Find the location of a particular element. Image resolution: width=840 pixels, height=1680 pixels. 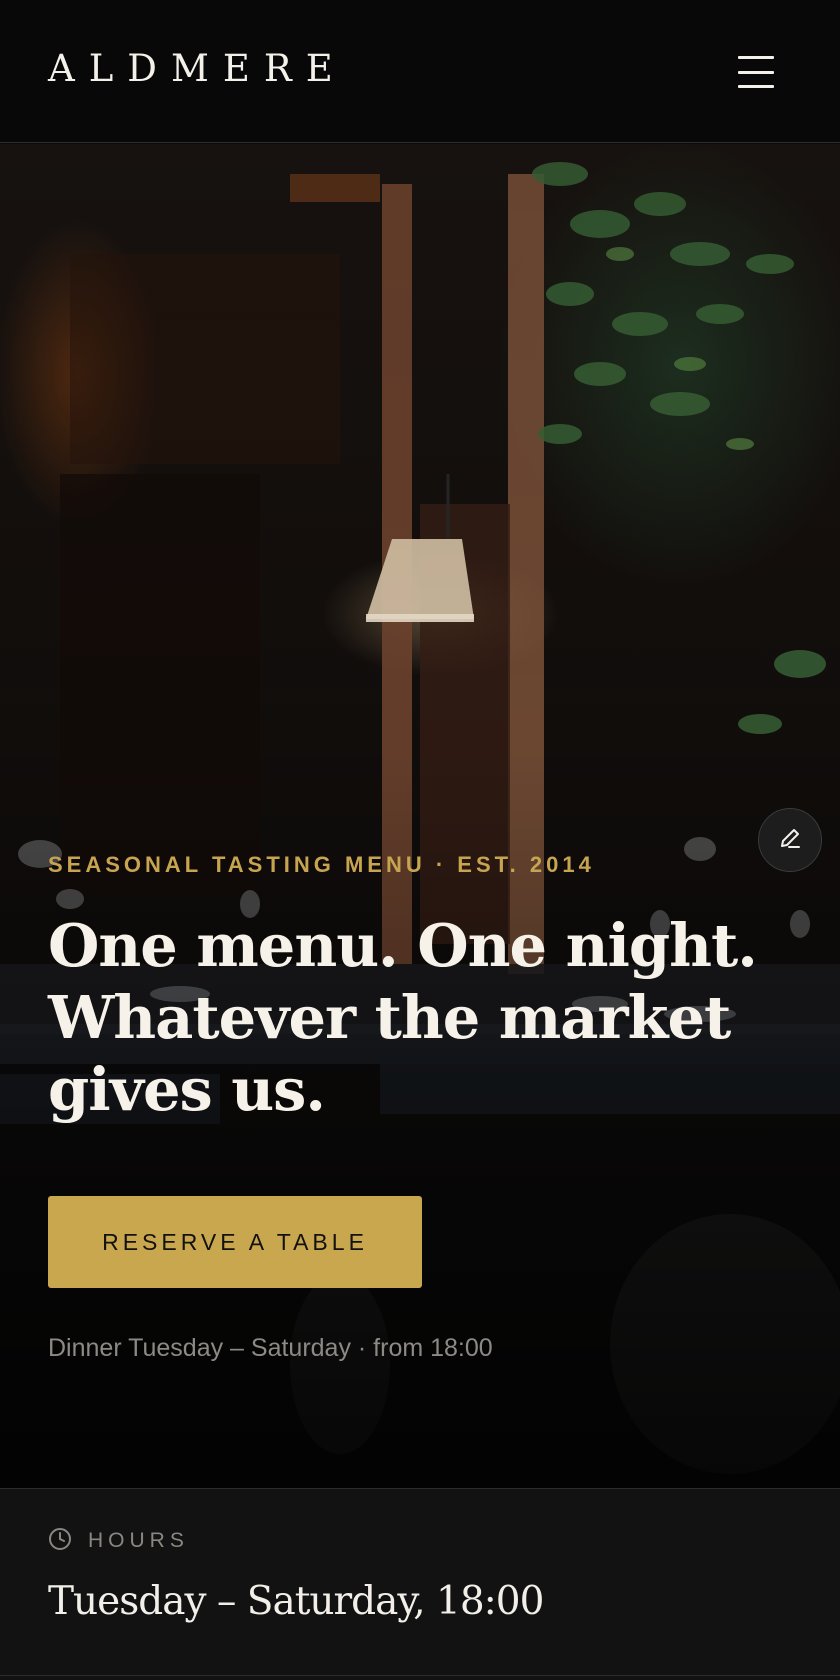

reserve-table-button: RESERVE A TABLE is located at coordinates (235, 1242).